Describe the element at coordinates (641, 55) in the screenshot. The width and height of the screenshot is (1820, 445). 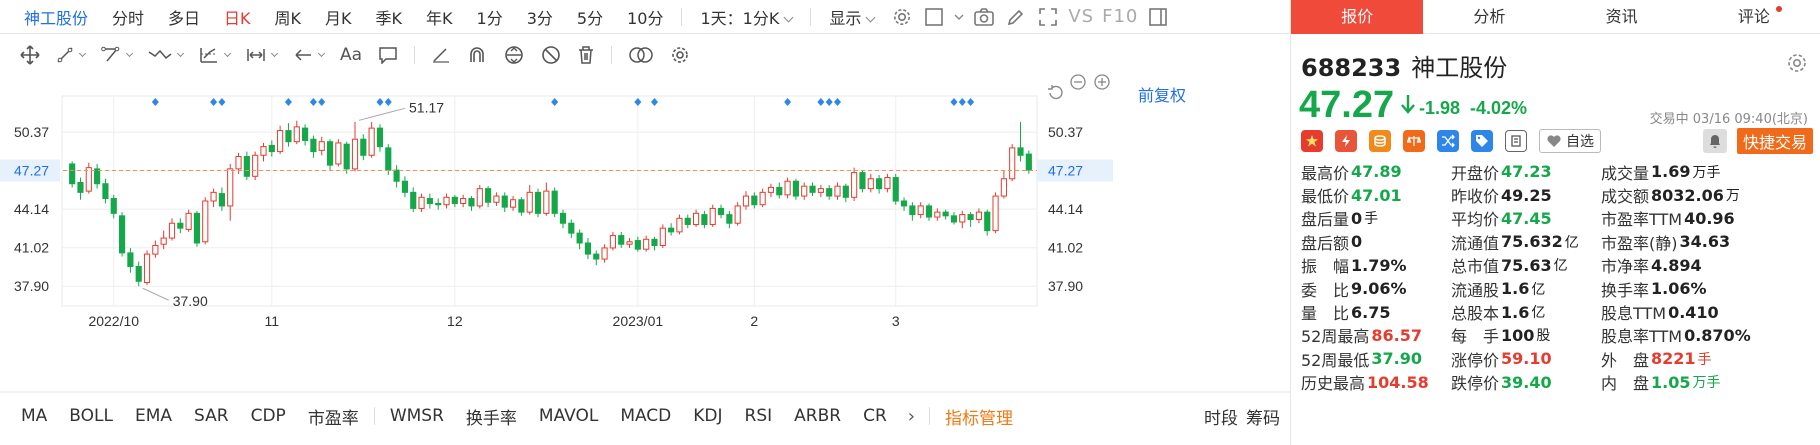
I see `overlay-compare-icon` at that location.